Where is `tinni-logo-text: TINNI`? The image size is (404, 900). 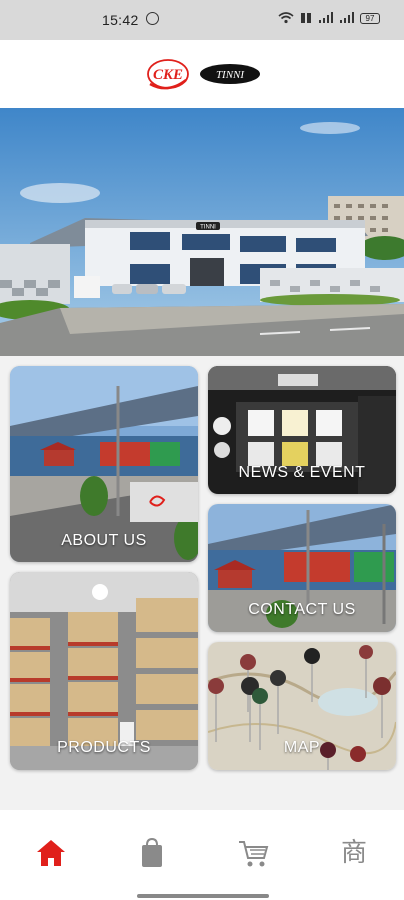 tinni-logo-text: TINNI is located at coordinates (230, 75).